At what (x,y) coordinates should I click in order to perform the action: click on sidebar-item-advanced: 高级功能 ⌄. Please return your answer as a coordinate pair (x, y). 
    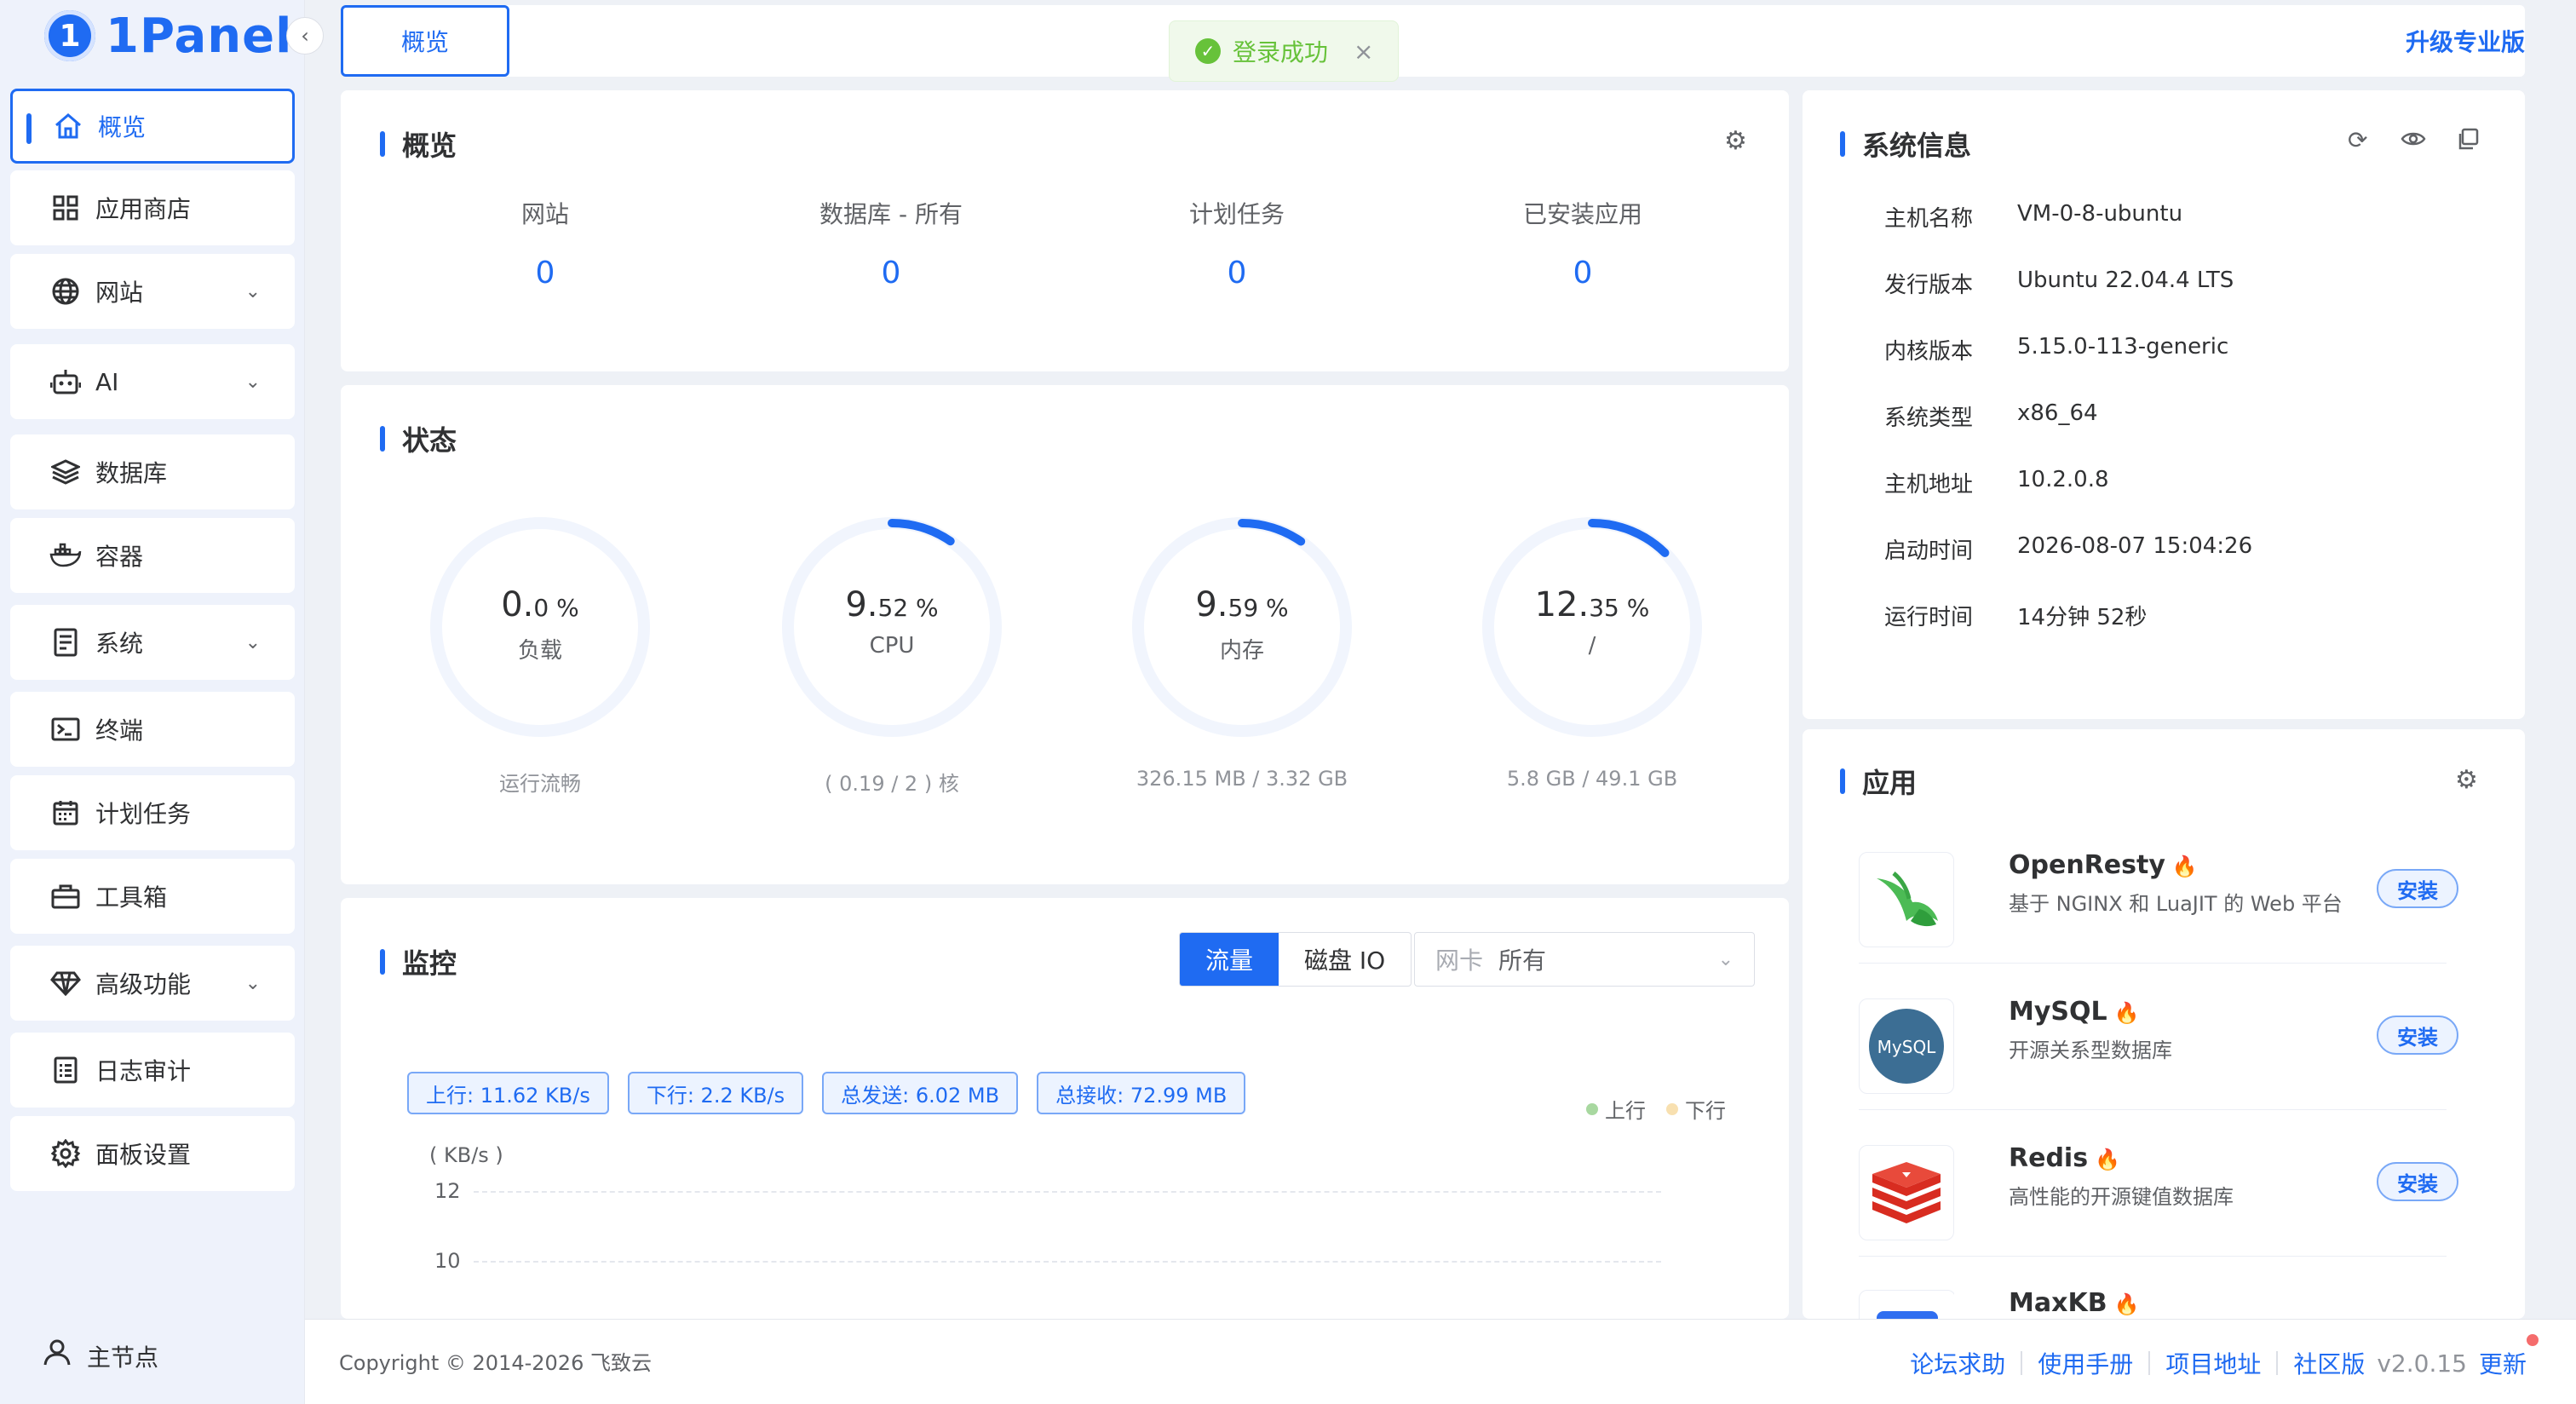
    Looking at the image, I should click on (153, 983).